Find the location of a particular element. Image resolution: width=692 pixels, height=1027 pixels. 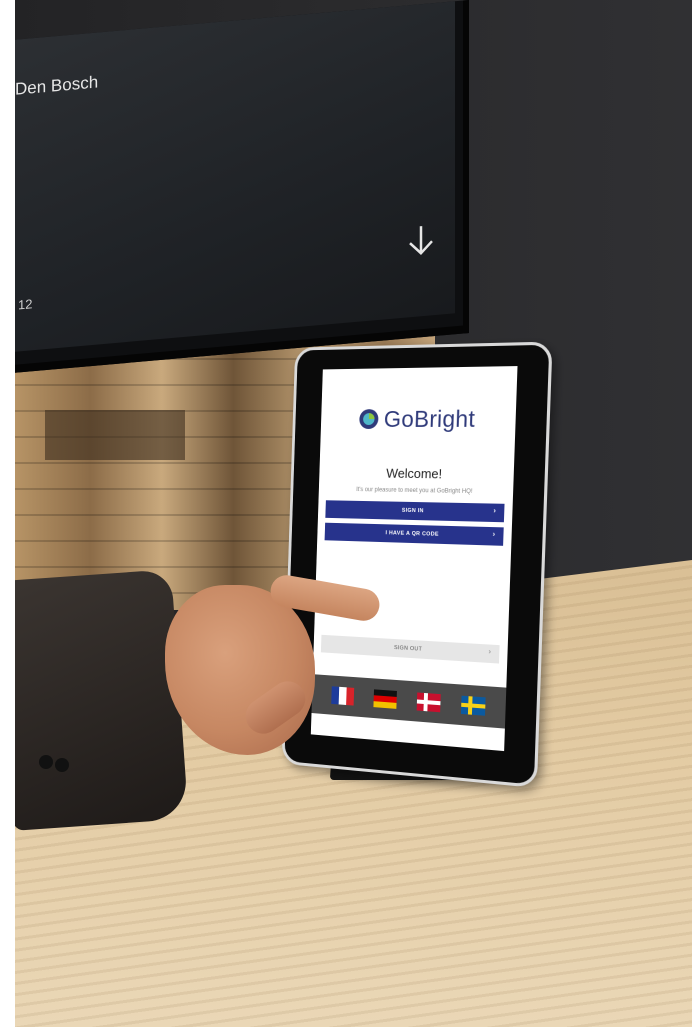

gobright-logo-icon is located at coordinates (369, 419).